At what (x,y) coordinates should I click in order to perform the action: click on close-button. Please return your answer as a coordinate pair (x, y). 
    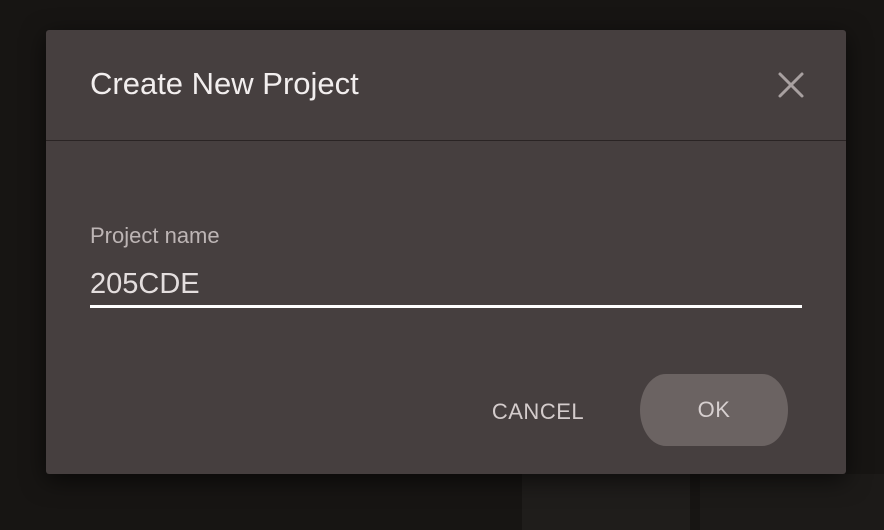
    Looking at the image, I should click on (791, 85).